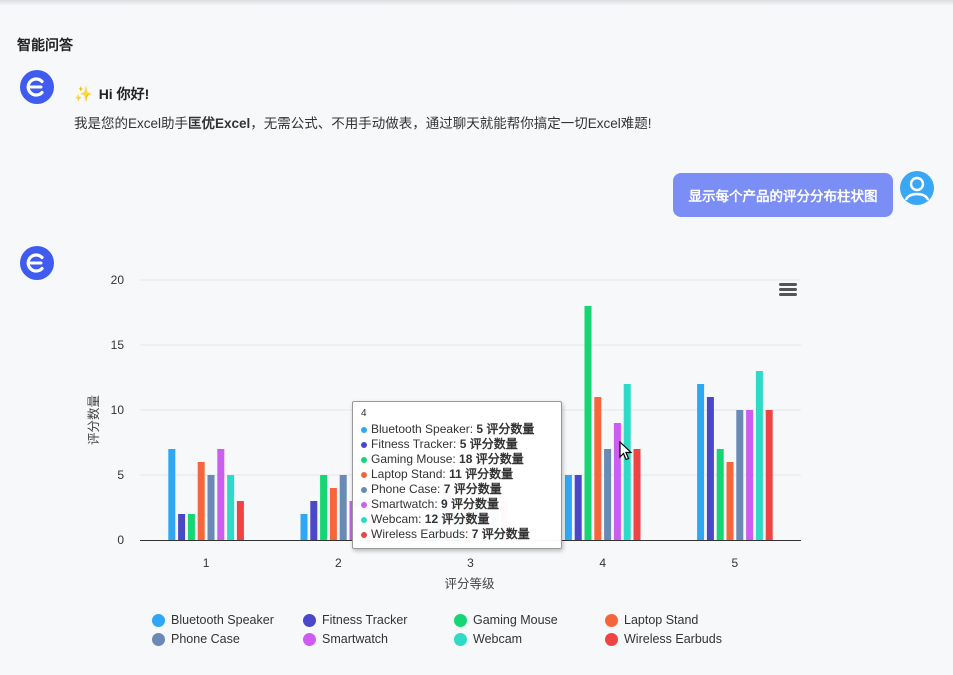 This screenshot has height=675, width=953. What do you see at coordinates (205, 639) in the screenshot?
I see `legend-label: Phone Case` at bounding box center [205, 639].